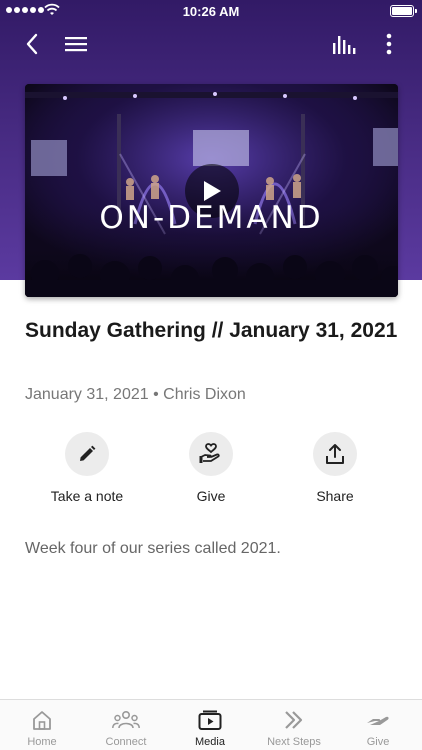  What do you see at coordinates (135, 394) in the screenshot?
I see `sermon-meta: January 31, 2021 • Chris Dixon` at bounding box center [135, 394].